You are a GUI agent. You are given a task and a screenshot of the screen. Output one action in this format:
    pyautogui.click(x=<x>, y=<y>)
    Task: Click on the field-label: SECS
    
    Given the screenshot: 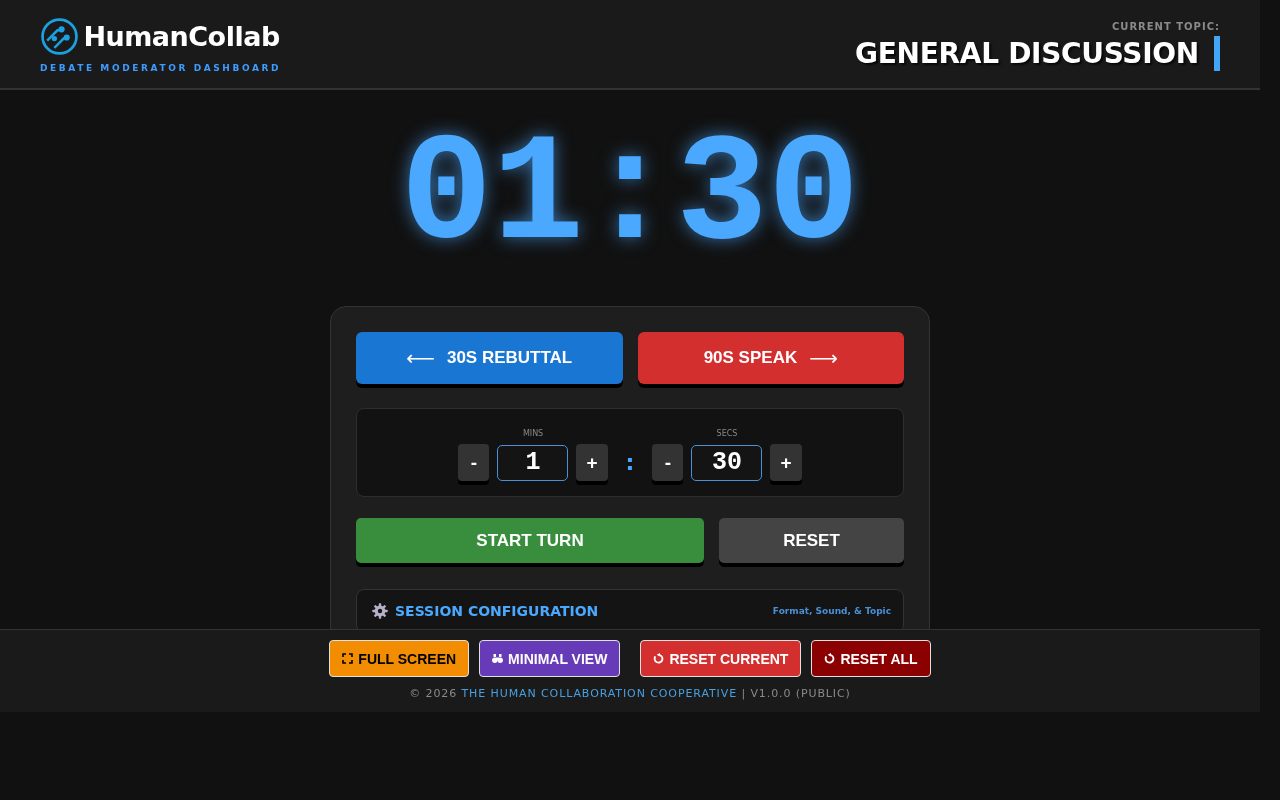 What is the action you would take?
    pyautogui.click(x=727, y=433)
    